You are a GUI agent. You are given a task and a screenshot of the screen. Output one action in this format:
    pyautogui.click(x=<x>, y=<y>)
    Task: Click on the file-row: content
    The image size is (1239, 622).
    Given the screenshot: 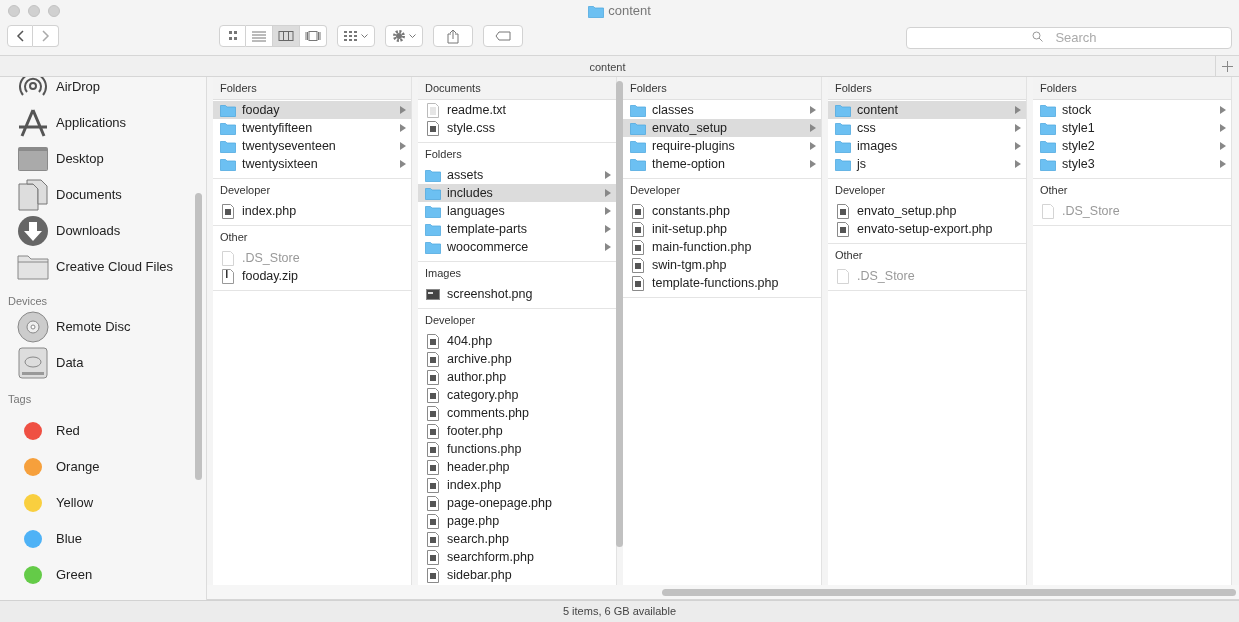 What is the action you would take?
    pyautogui.click(x=927, y=110)
    